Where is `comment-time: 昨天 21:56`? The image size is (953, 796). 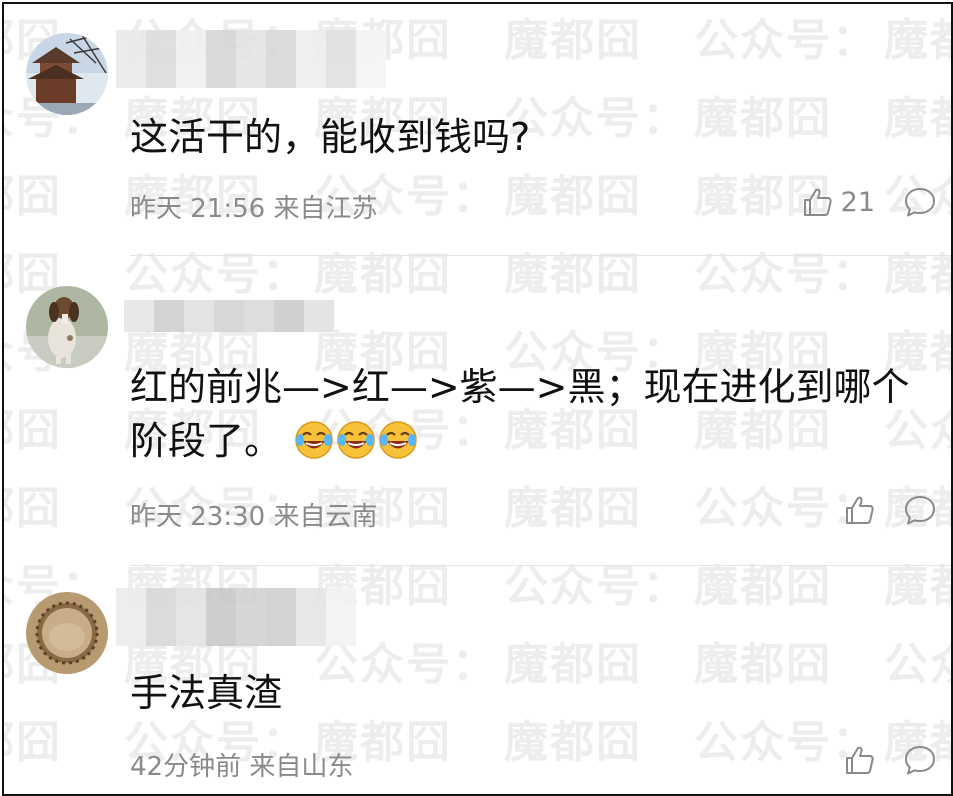 comment-time: 昨天 21:56 is located at coordinates (198, 209).